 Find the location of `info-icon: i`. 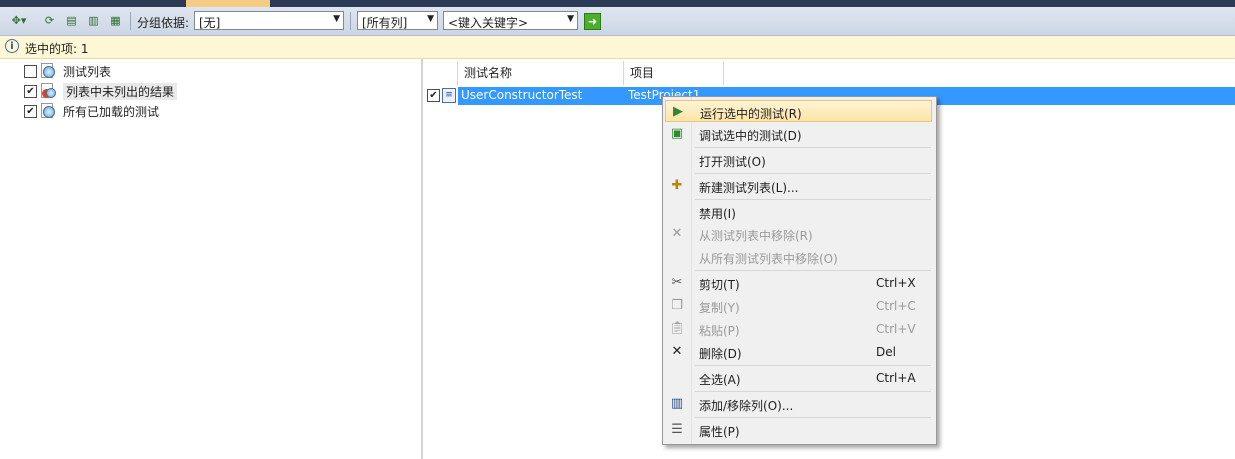

info-icon: i is located at coordinates (12, 46).